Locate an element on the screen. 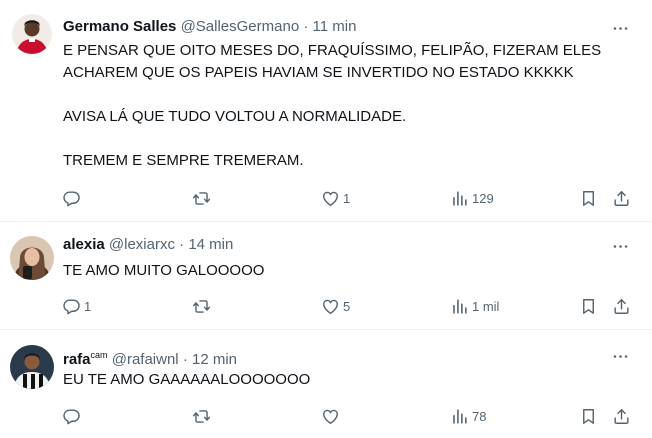  name-superscript: cam is located at coordinates (99, 355).